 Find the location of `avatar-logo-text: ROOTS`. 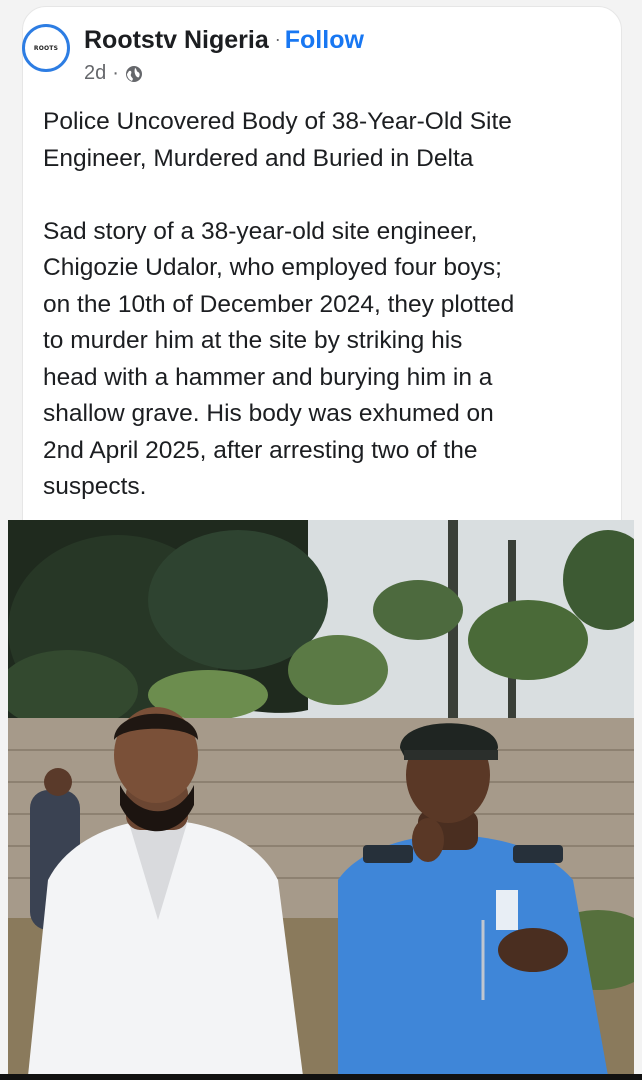

avatar-logo-text: ROOTS is located at coordinates (46, 48).